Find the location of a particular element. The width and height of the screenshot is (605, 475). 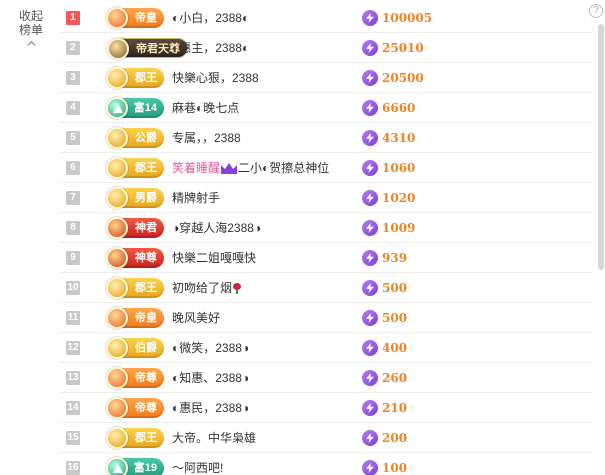

user-name-suffix: 二小◐贺擦总神位 is located at coordinates (284, 168).